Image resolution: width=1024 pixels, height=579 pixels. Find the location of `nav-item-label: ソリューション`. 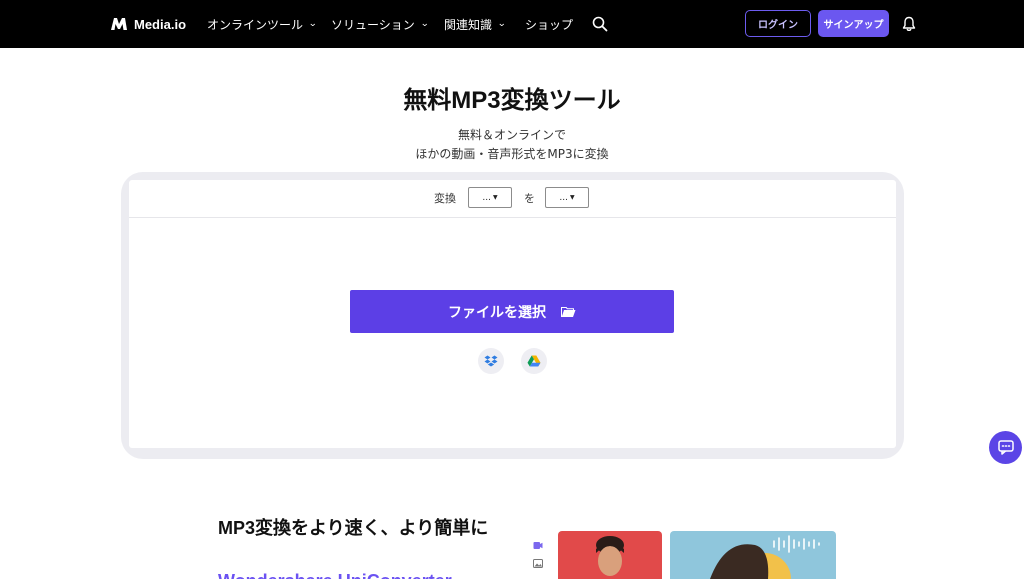

nav-item-label: ソリューション is located at coordinates (373, 24).